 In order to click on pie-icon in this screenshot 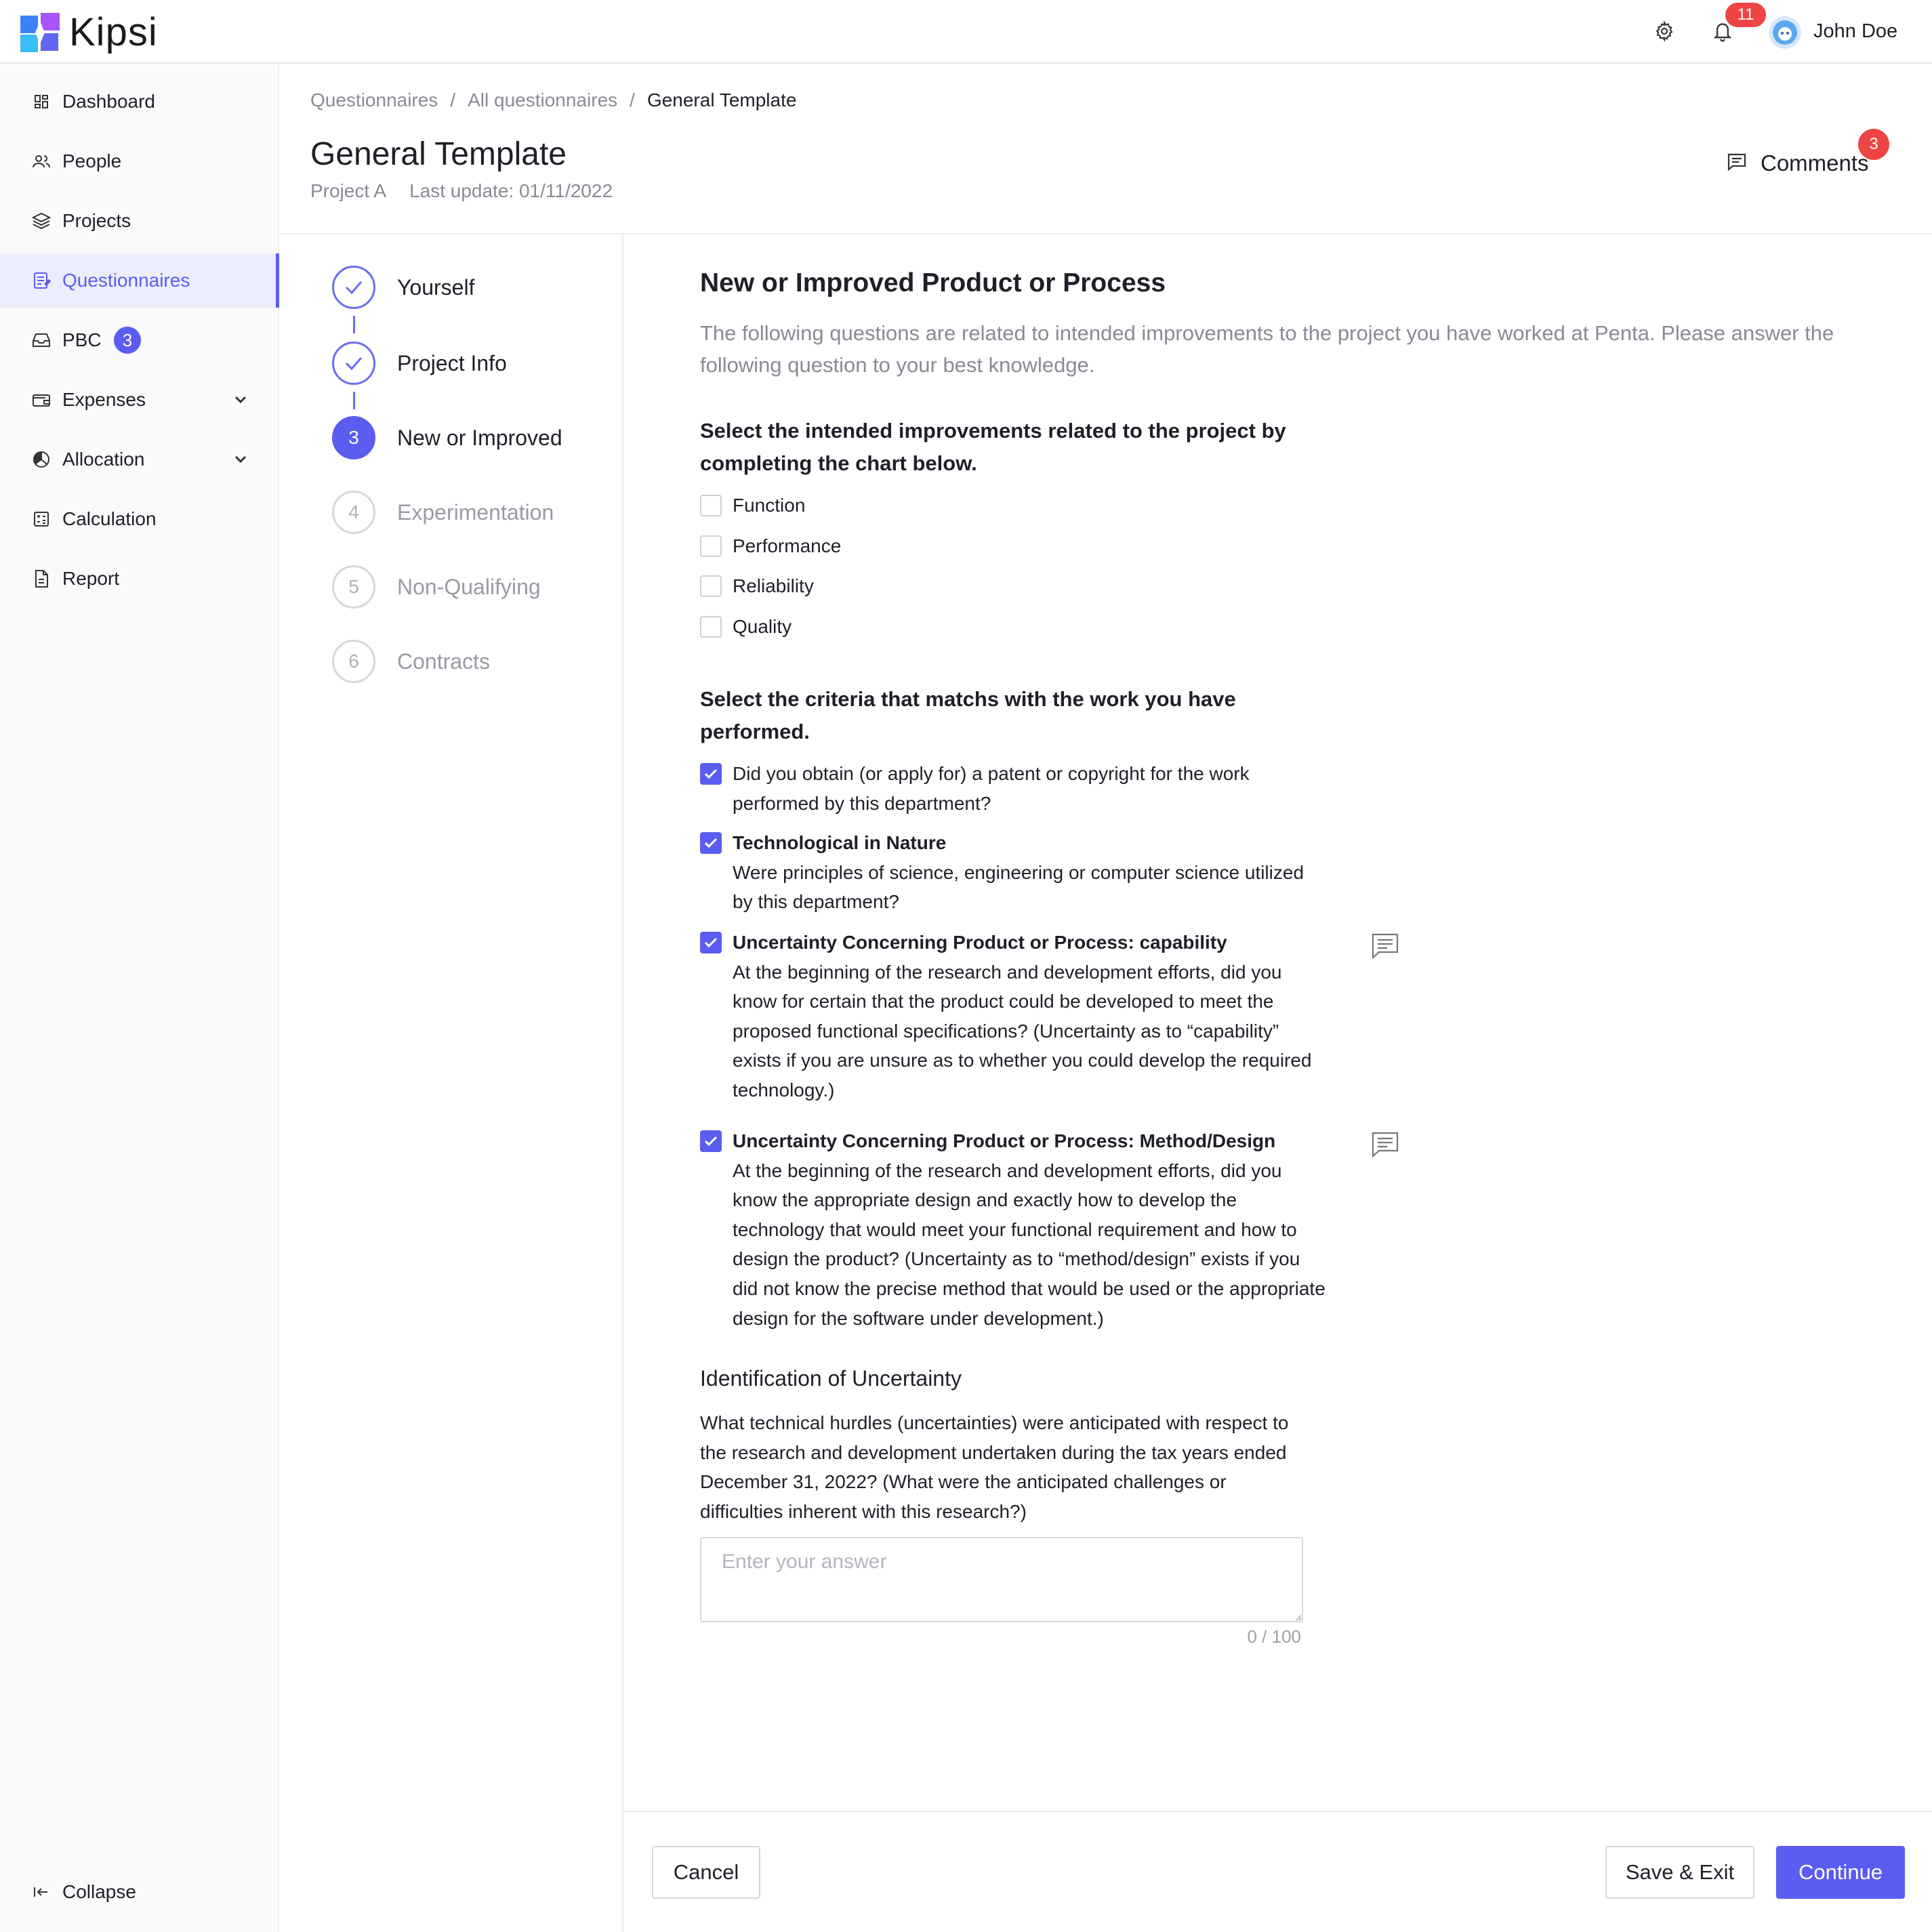, I will do `click(42, 460)`.